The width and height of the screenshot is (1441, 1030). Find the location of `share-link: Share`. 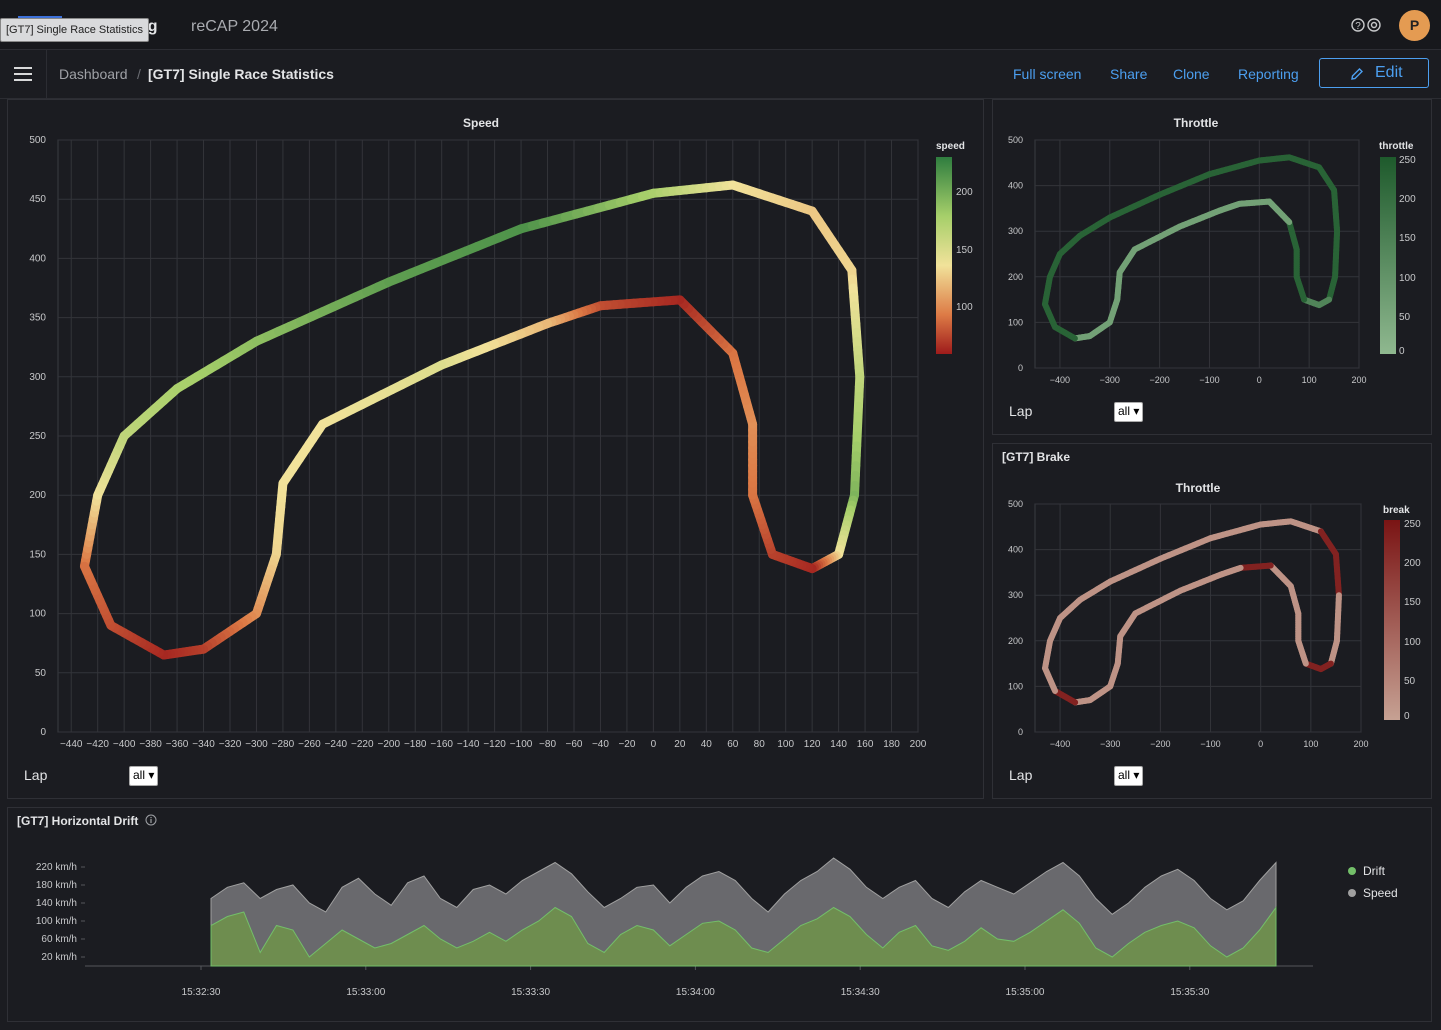

share-link: Share is located at coordinates (1128, 74).